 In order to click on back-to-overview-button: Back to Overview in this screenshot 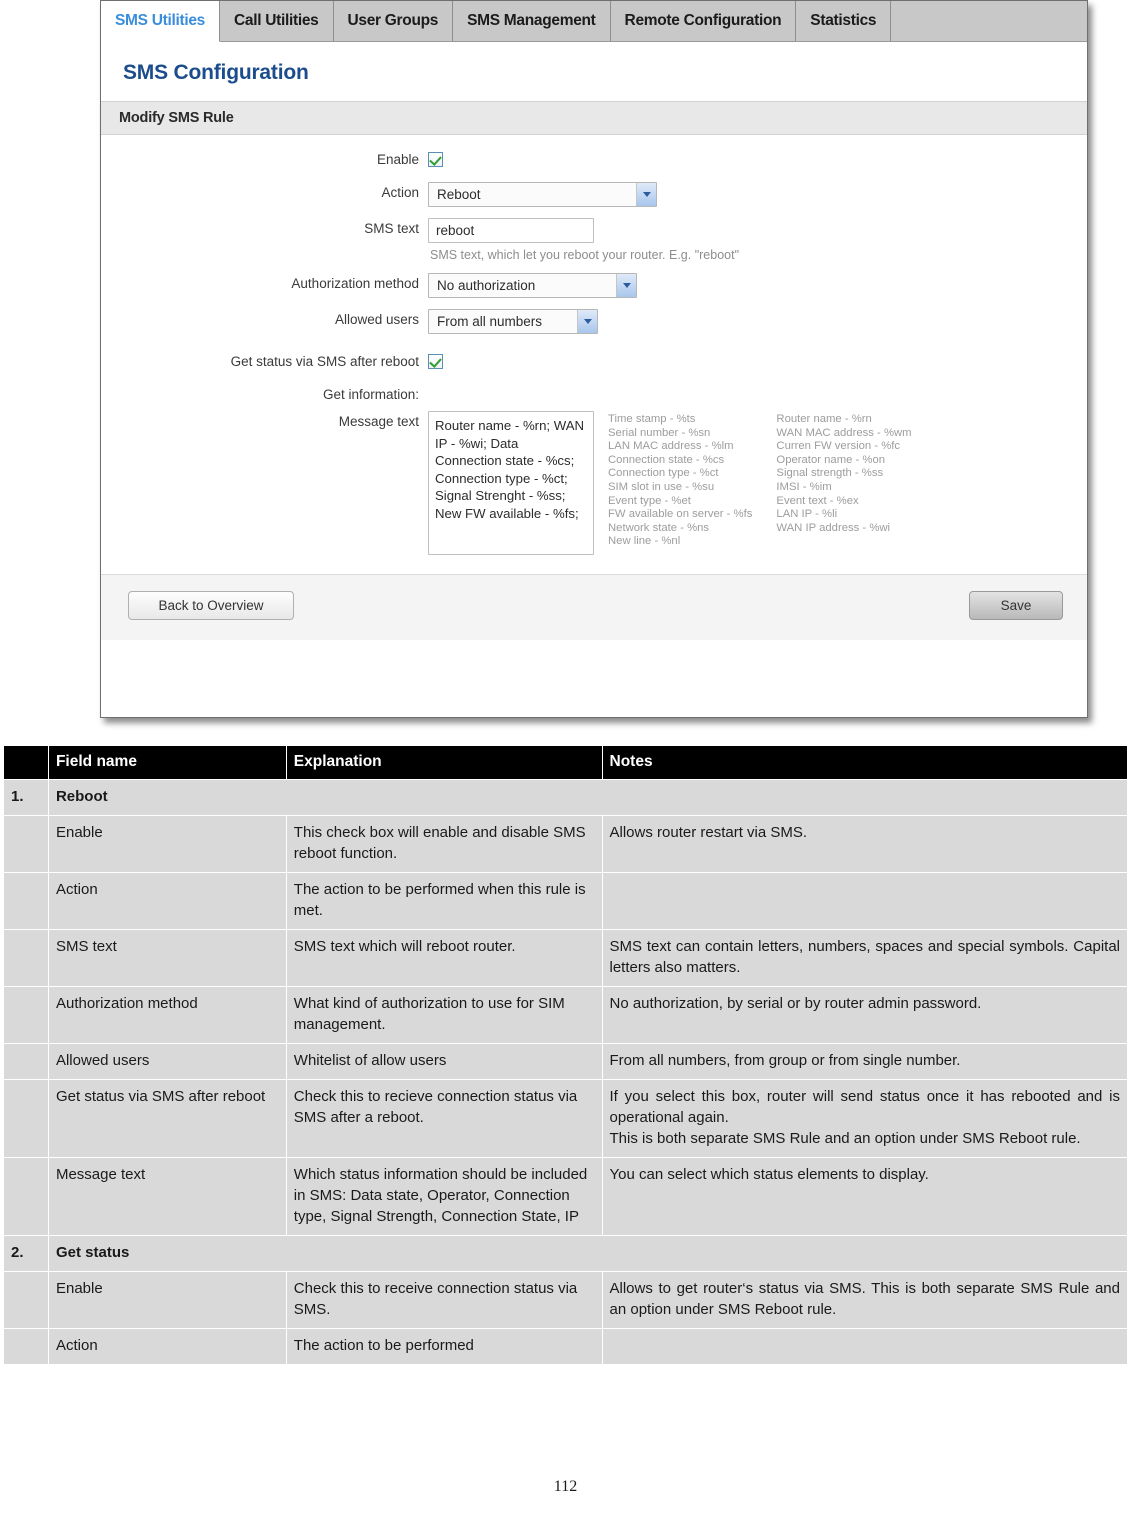, I will do `click(211, 605)`.